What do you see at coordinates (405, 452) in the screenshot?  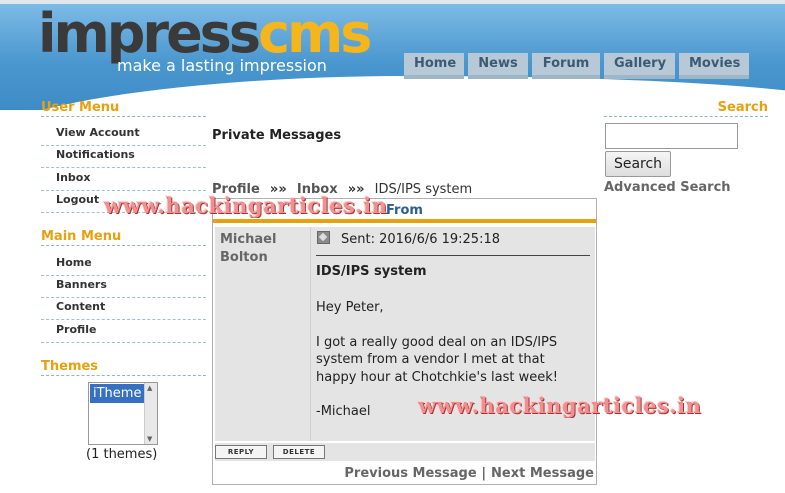 I see `message-actions: REPLY DELETE` at bounding box center [405, 452].